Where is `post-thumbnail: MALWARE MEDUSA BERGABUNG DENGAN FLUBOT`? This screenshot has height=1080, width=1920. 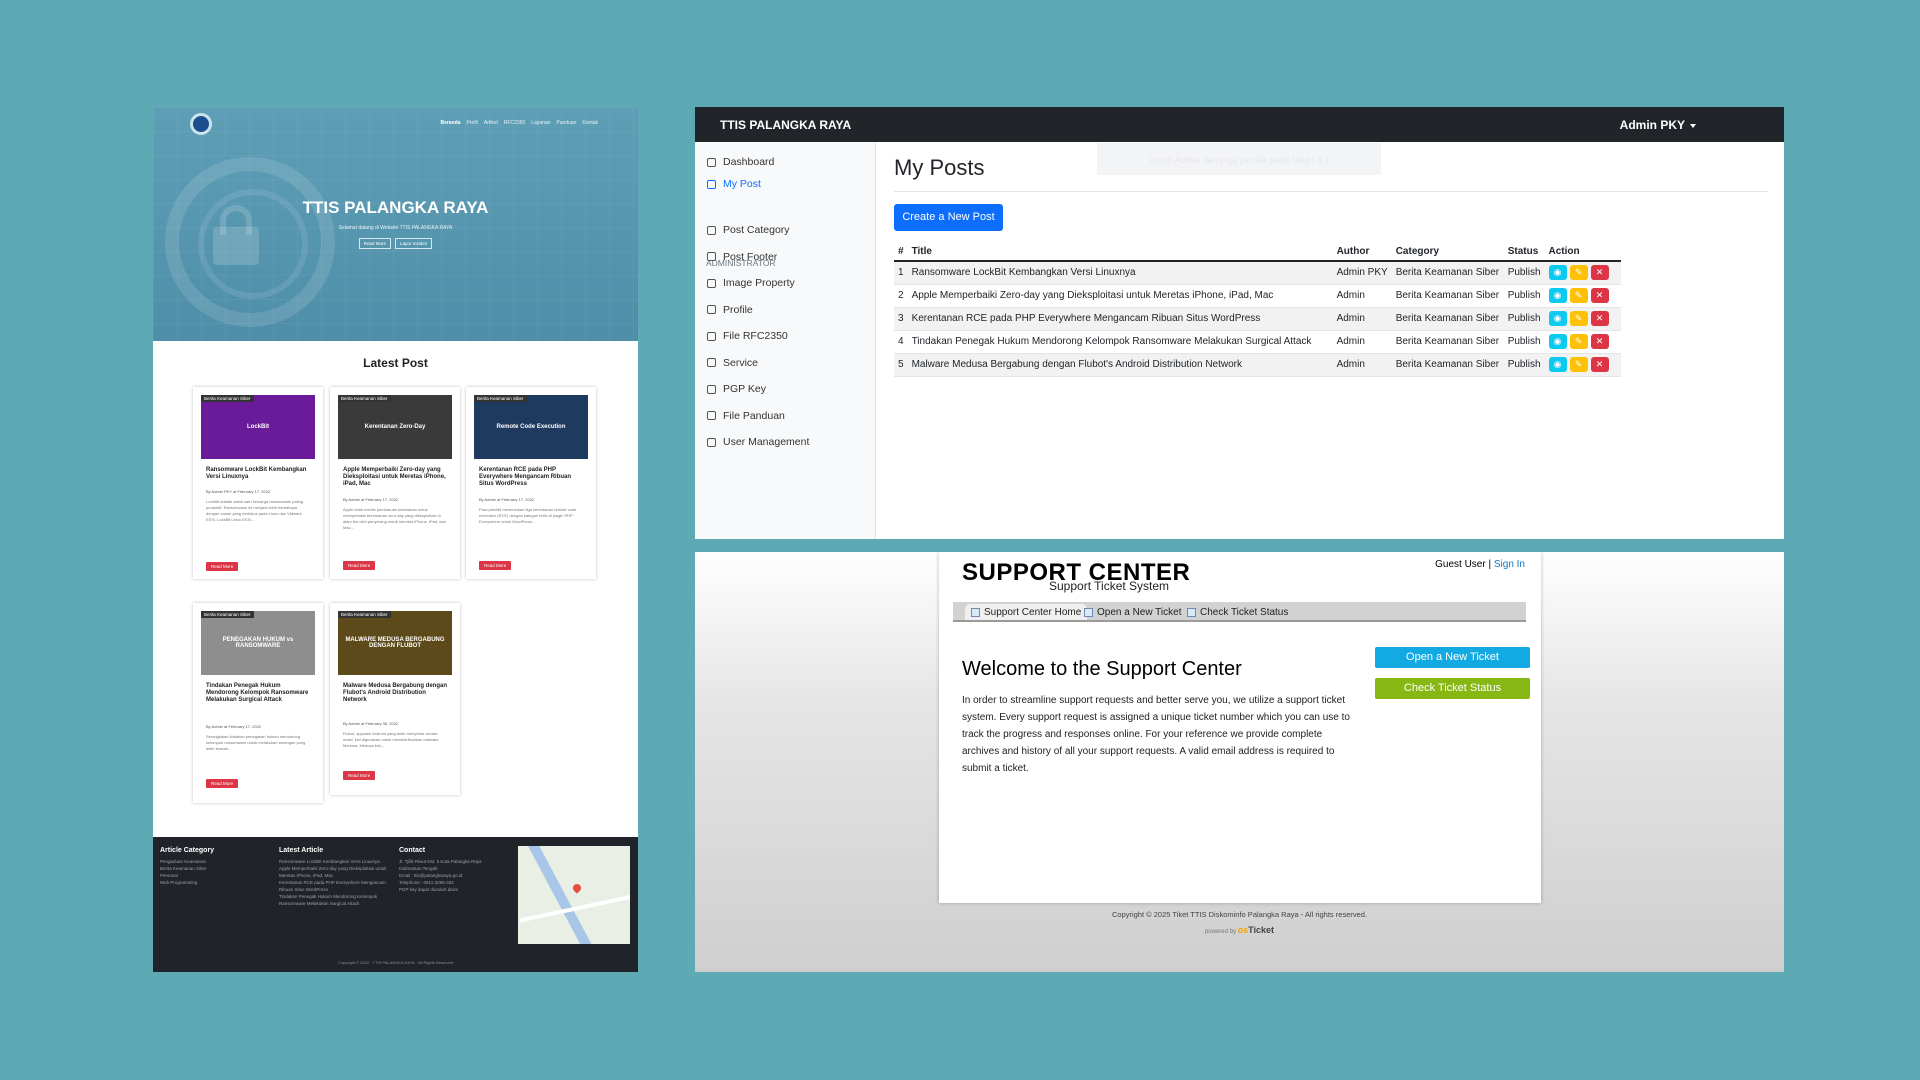 post-thumbnail: MALWARE MEDUSA BERGABUNG DENGAN FLUBOT is located at coordinates (395, 643).